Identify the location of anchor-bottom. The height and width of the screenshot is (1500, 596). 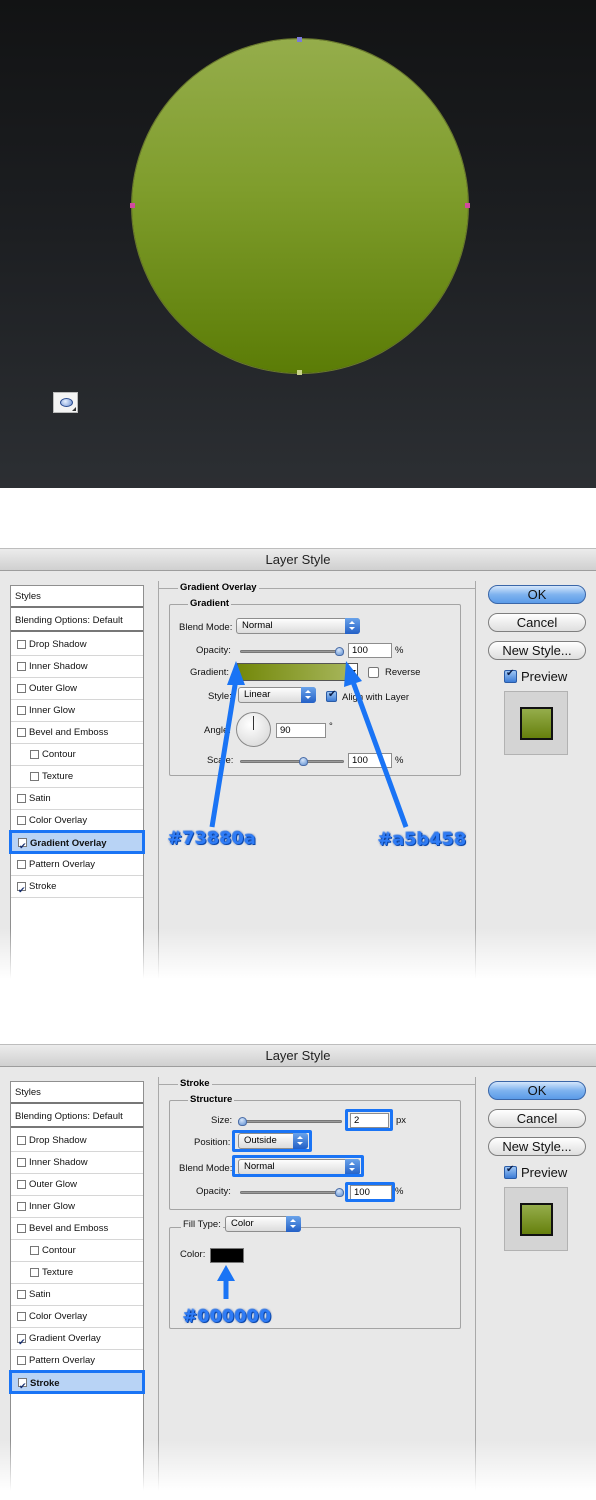
(299, 372).